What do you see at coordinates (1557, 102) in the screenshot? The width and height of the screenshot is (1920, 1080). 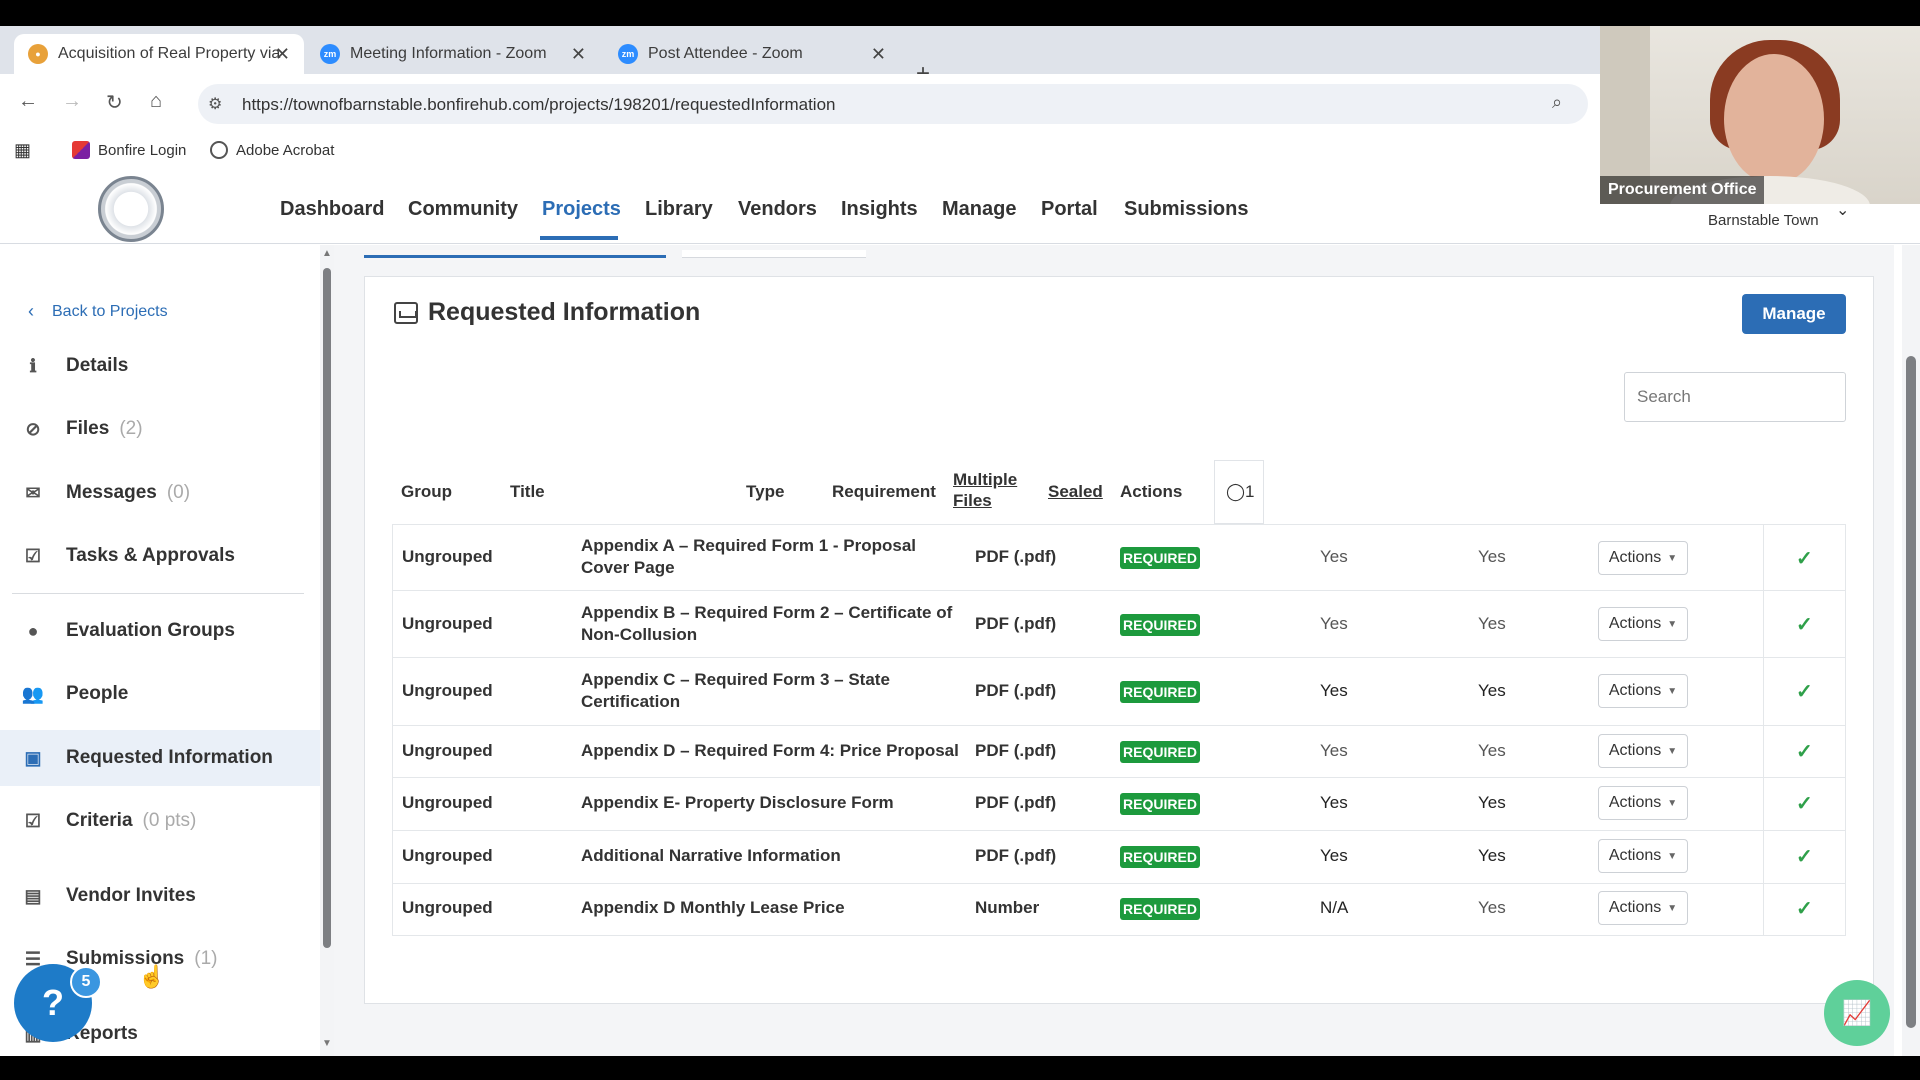 I see `zoom-magnifier-icon: ⌕` at bounding box center [1557, 102].